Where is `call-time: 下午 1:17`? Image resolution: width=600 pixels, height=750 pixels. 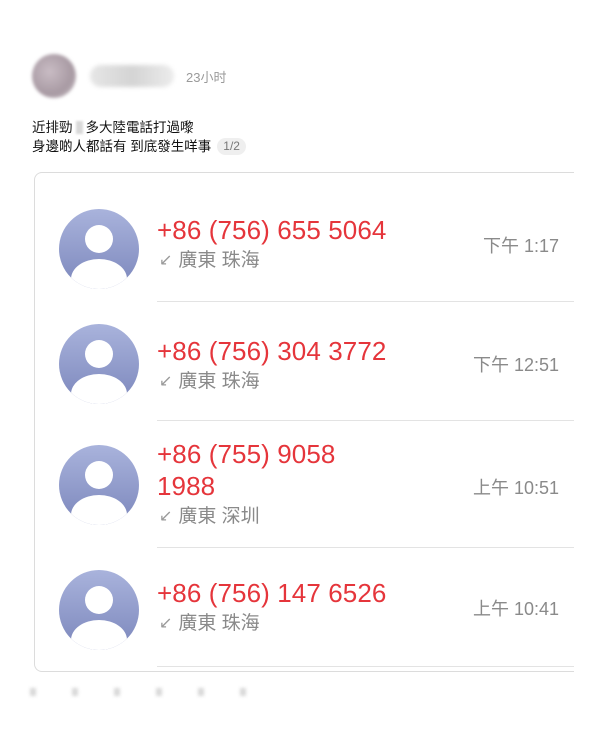
call-time: 下午 1:17 is located at coordinates (520, 246).